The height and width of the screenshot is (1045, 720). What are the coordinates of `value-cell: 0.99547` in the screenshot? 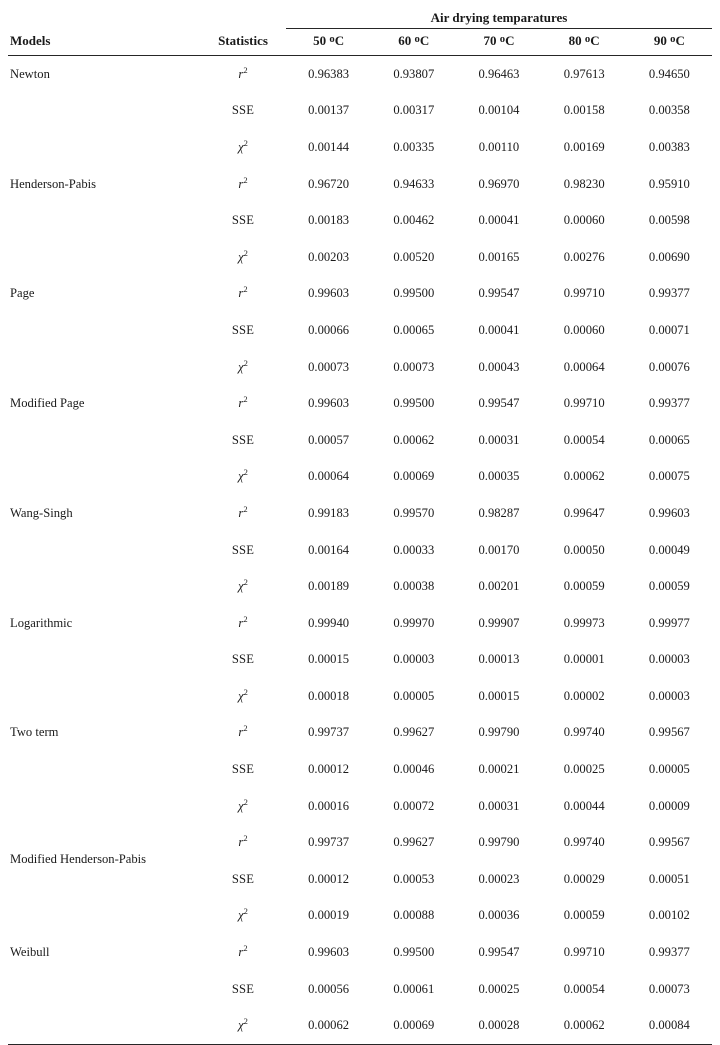 It's located at (498, 952).